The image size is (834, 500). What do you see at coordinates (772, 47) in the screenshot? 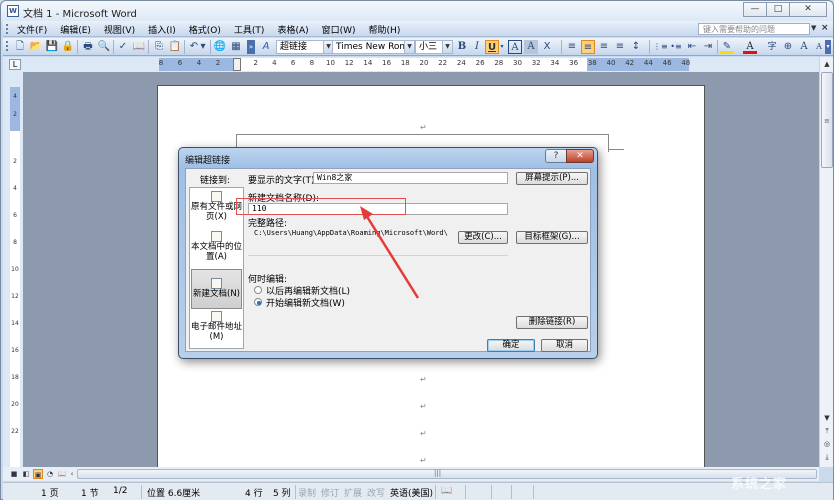
I see `phonetic-guide-icon: 字` at bounding box center [772, 47].